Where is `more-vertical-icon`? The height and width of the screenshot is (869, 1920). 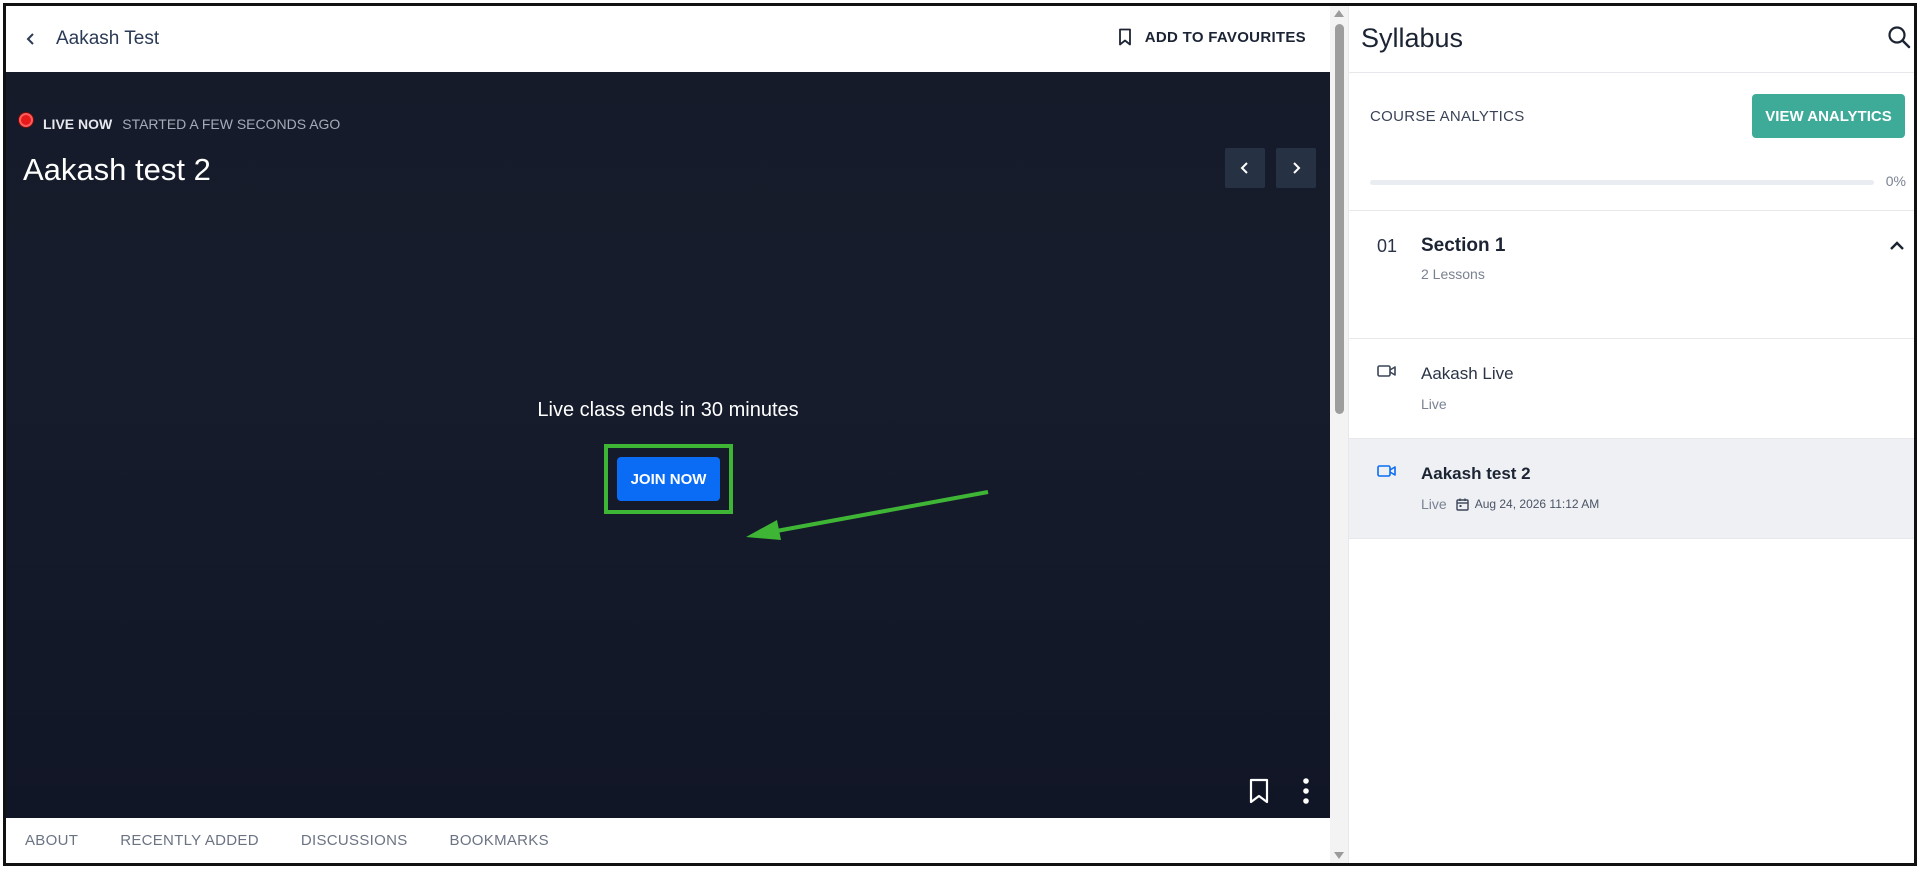
more-vertical-icon is located at coordinates (1306, 791).